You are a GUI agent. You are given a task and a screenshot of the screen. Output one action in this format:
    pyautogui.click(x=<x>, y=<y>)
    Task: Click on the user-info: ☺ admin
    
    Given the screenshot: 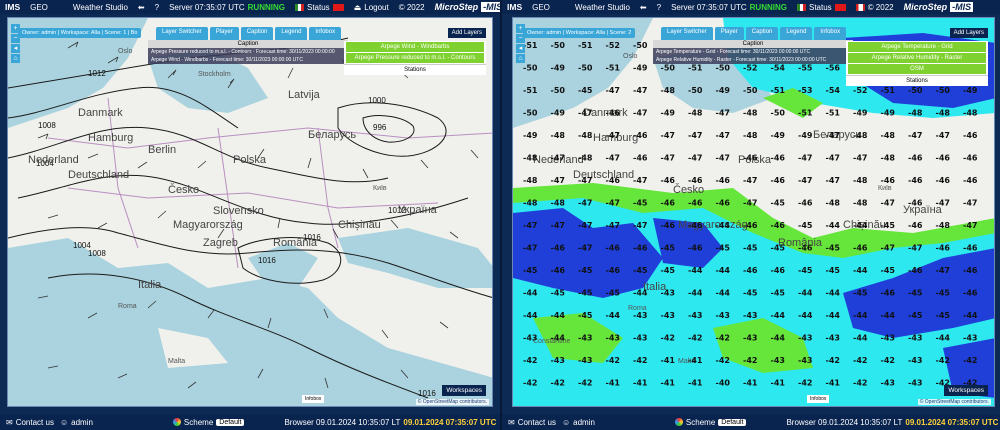 What is the action you would take?
    pyautogui.click(x=578, y=422)
    